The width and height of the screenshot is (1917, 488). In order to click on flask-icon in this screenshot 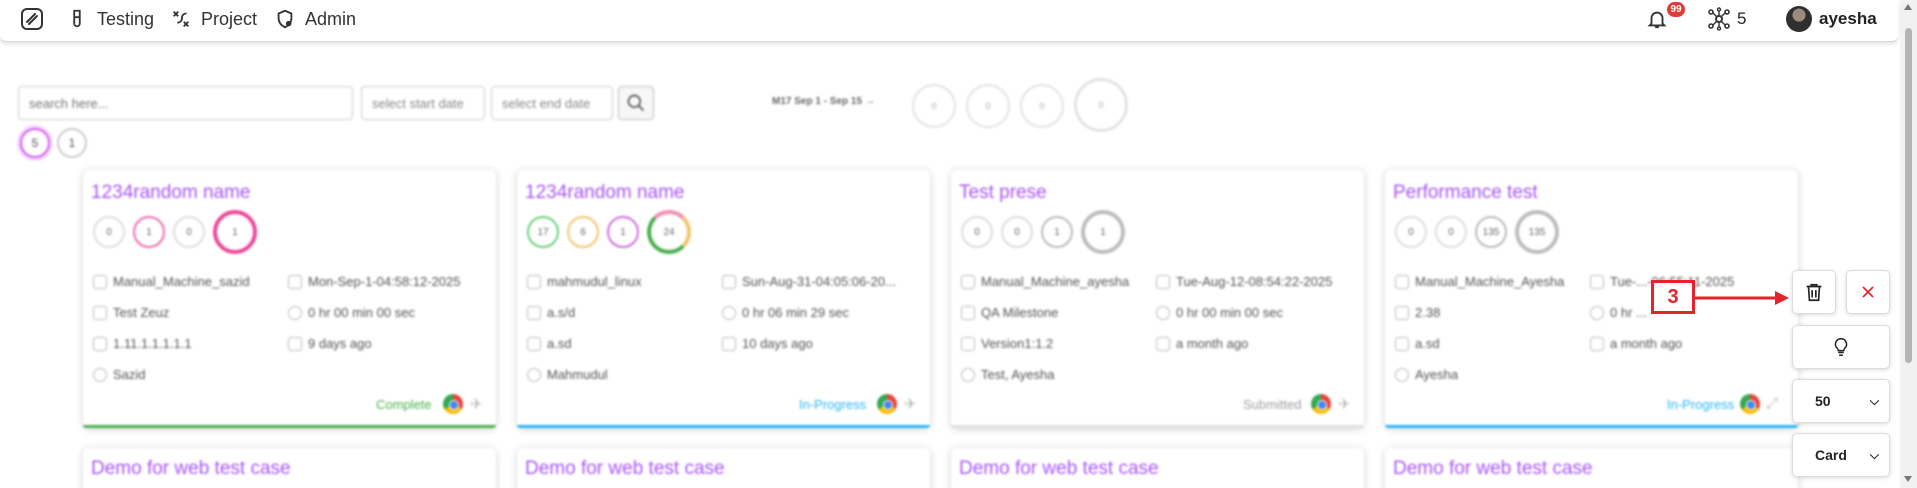, I will do `click(77, 18)`.